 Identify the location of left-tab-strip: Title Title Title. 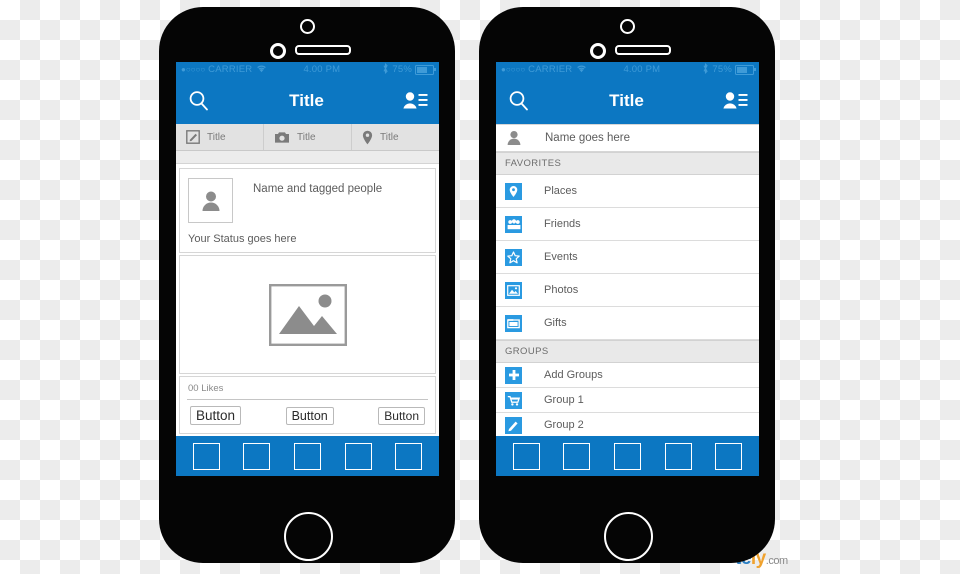
(307, 137).